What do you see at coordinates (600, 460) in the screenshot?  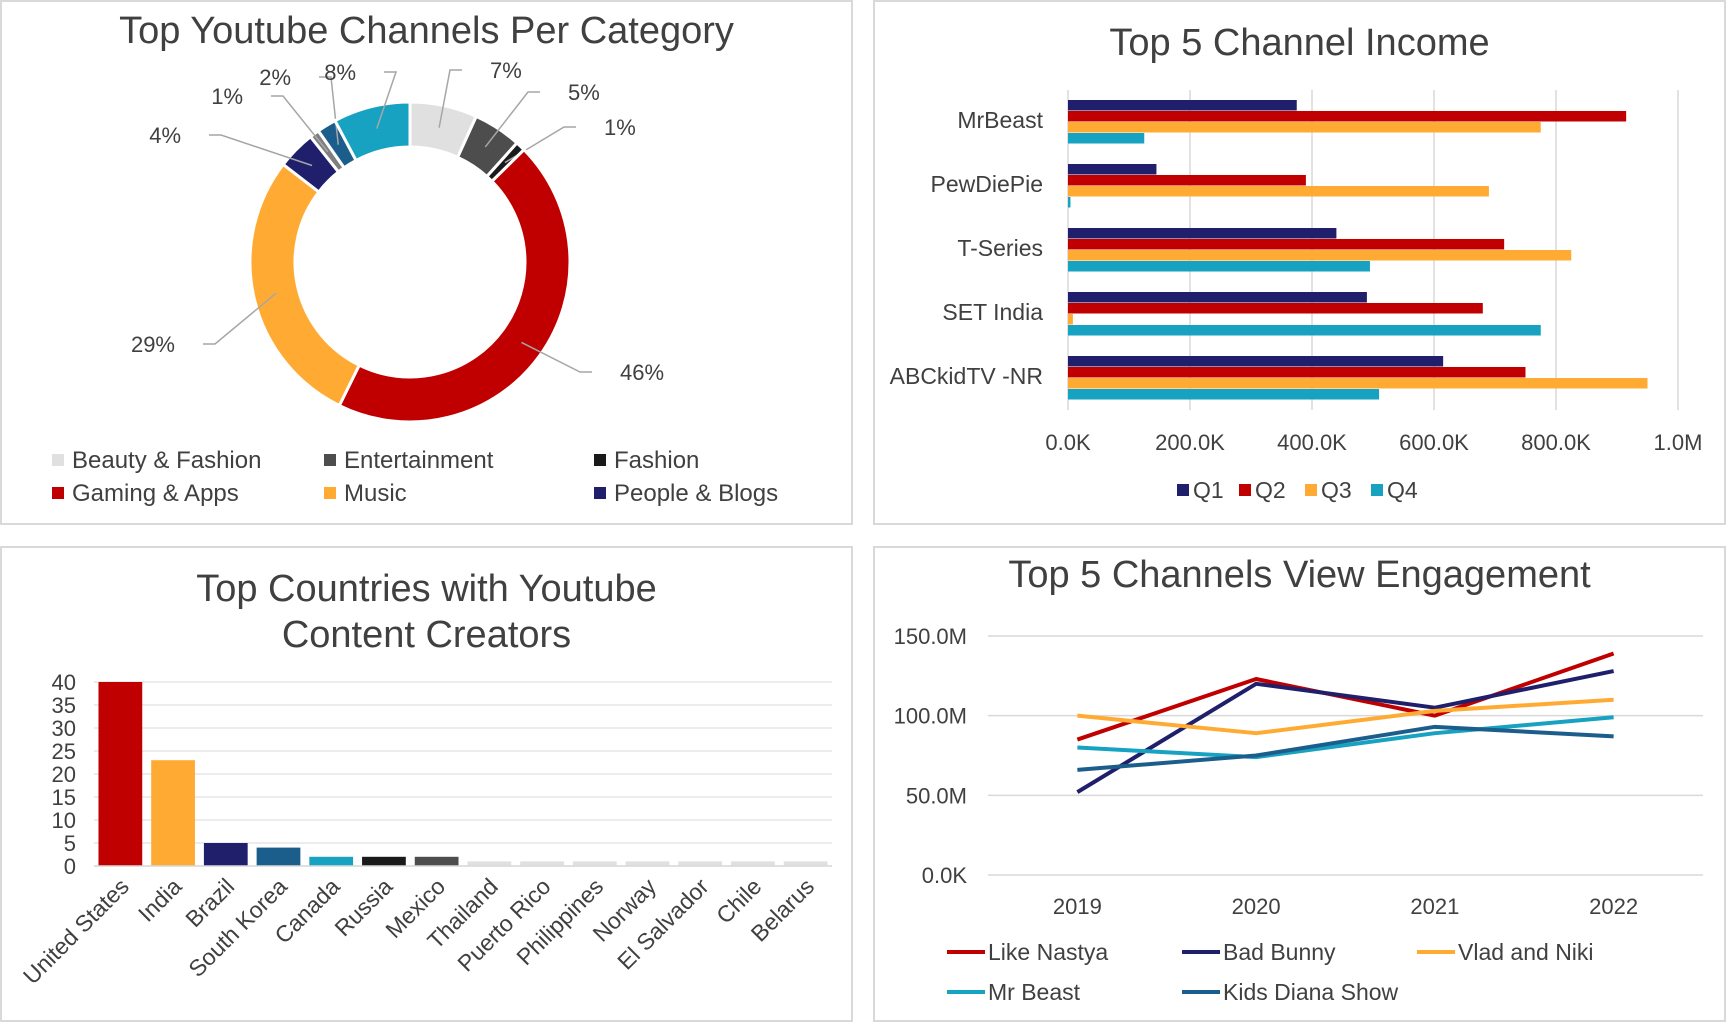 I see `legend-swatch-fashion` at bounding box center [600, 460].